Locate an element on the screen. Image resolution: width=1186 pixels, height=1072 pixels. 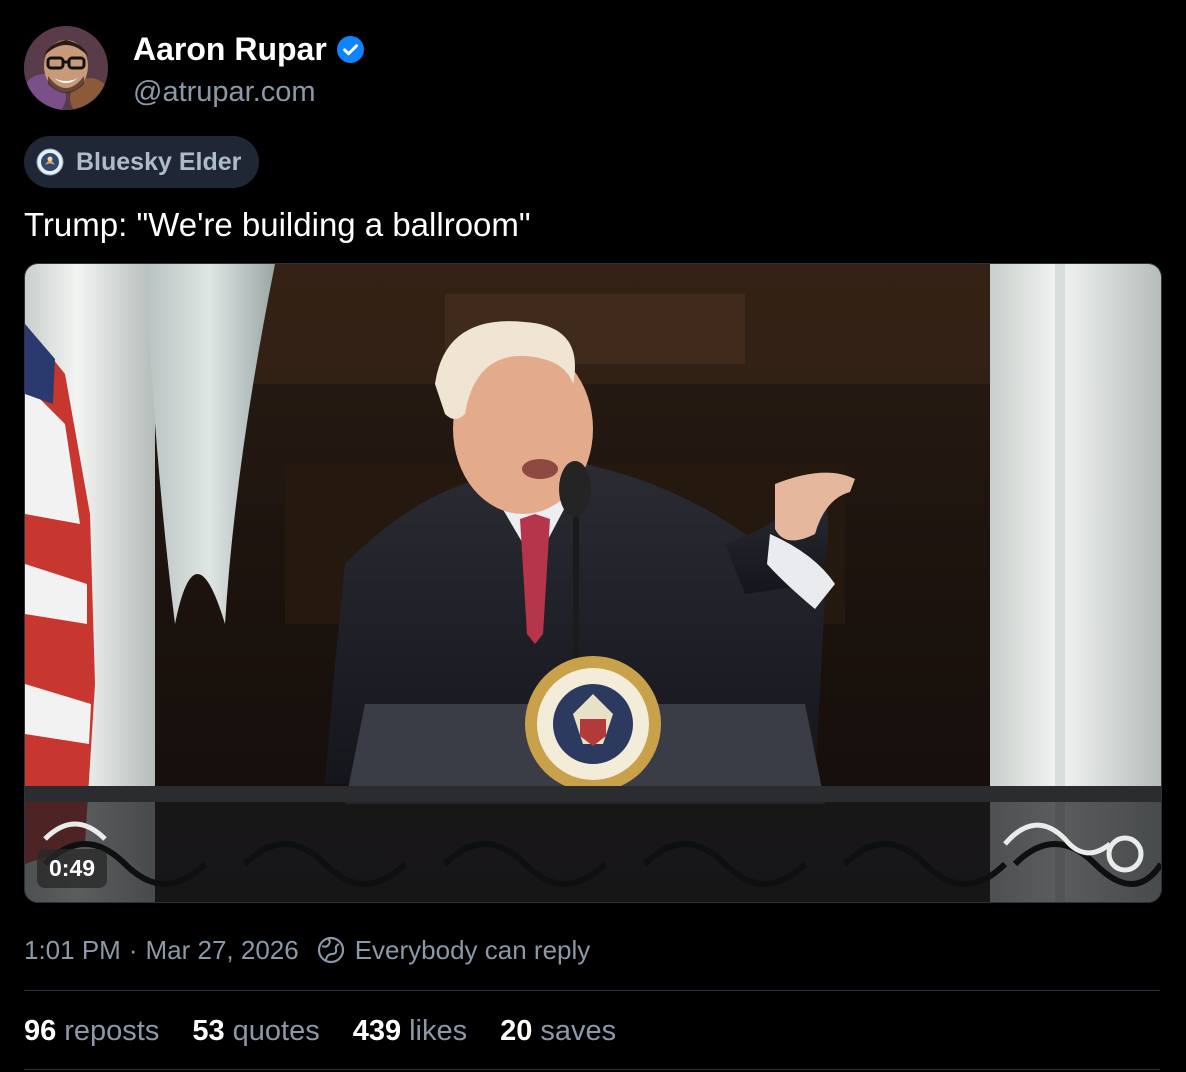
author-display-name: Aaron Rupar is located at coordinates (230, 49).